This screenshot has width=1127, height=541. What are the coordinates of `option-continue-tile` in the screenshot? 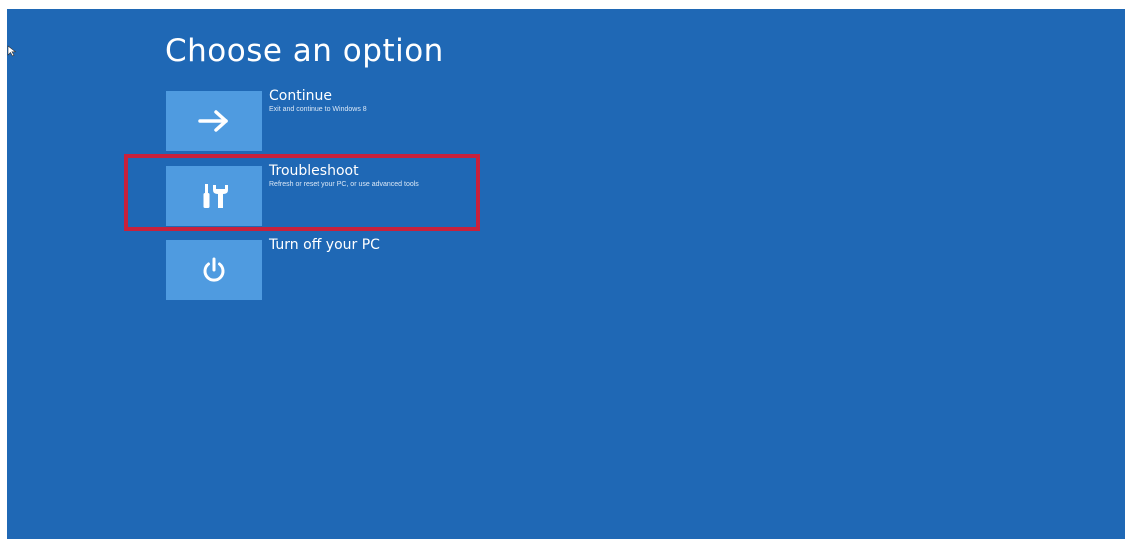 It's located at (214, 121).